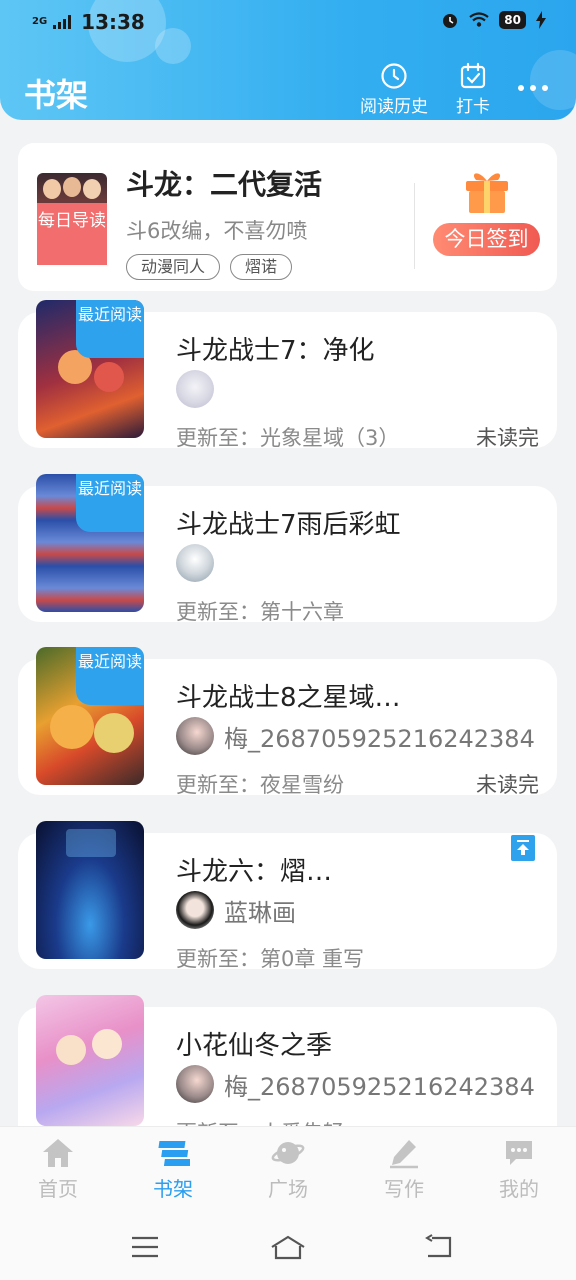 The image size is (576, 1280). What do you see at coordinates (450, 21) in the screenshot?
I see `alarm-icon` at bounding box center [450, 21].